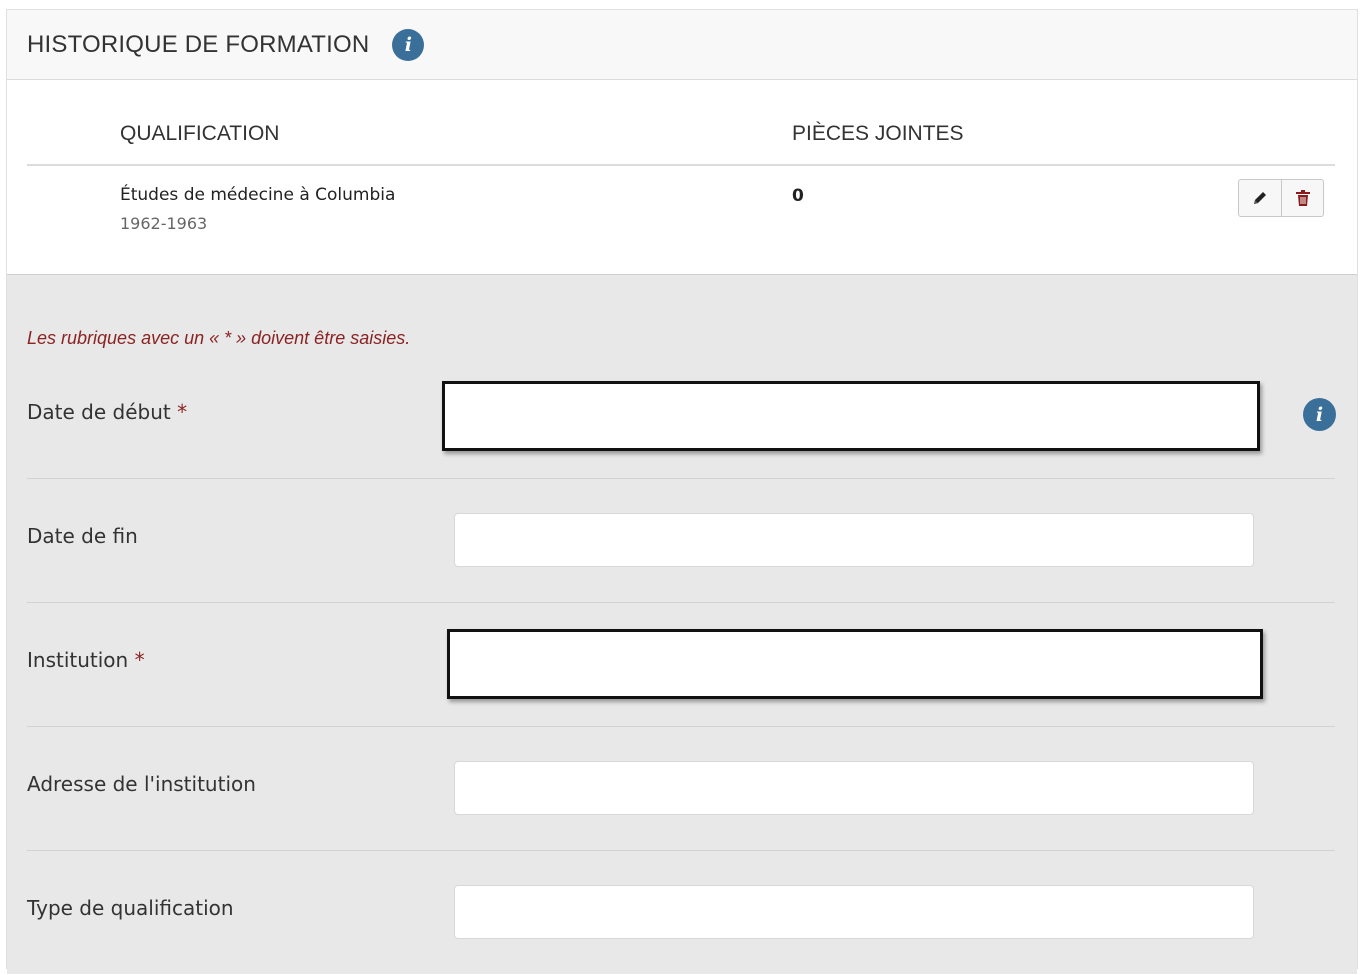 This screenshot has width=1363, height=975. I want to click on form-row-start-date: Date de début * i, so click(681, 417).